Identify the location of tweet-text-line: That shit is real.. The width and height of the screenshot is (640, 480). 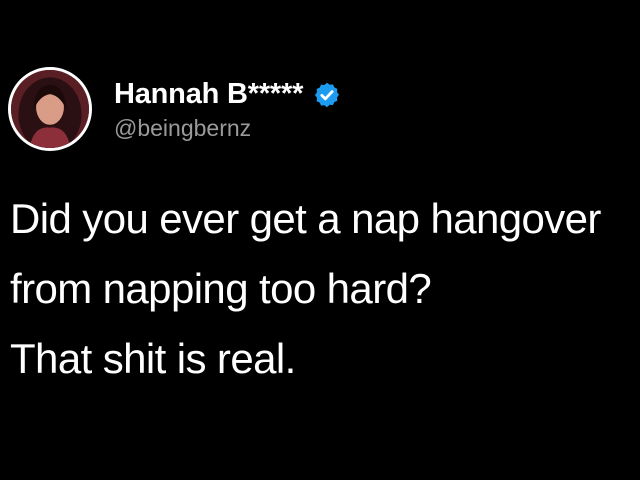
(153, 358).